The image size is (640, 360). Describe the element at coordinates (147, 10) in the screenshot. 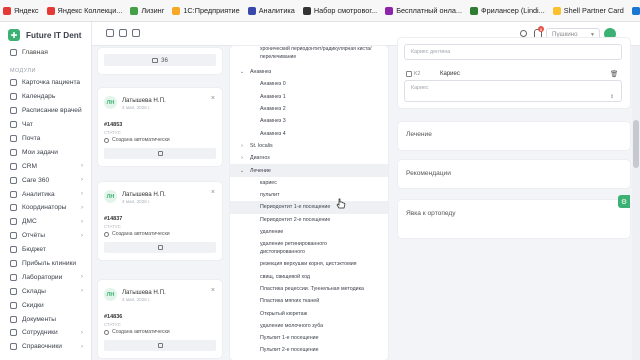

I see `bookmark-item: Лизинг` at that location.